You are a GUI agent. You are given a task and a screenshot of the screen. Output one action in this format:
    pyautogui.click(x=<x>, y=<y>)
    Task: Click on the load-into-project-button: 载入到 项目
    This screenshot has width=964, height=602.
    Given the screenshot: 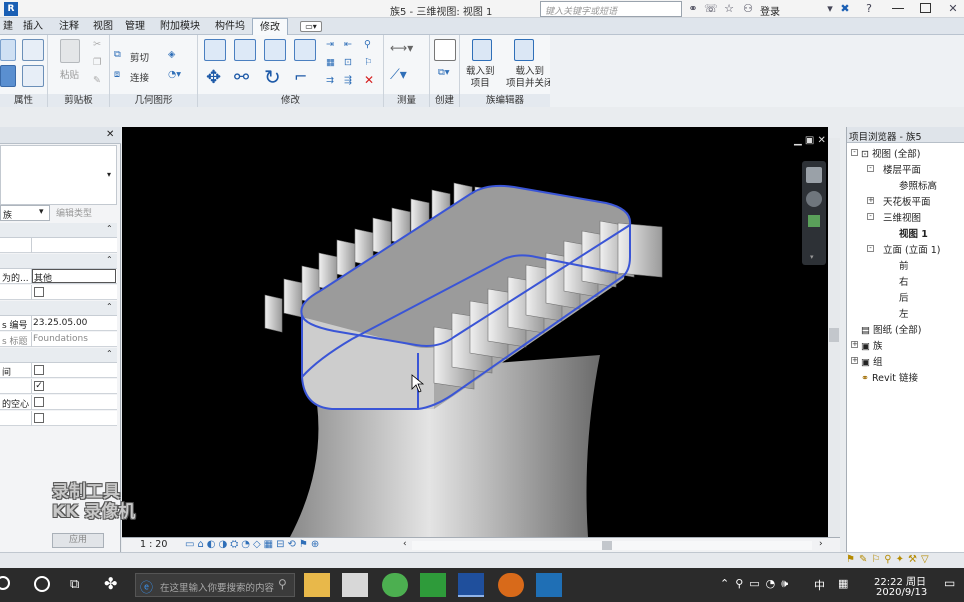 What is the action you would take?
    pyautogui.click(x=480, y=78)
    